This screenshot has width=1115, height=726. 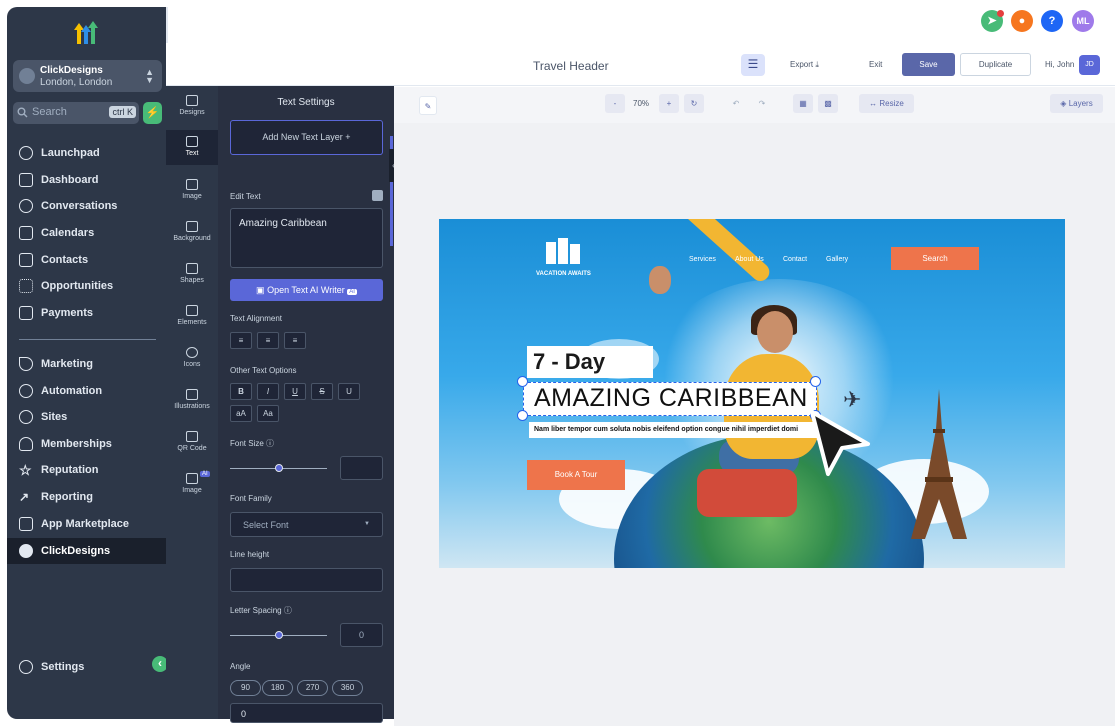 What do you see at coordinates (277, 688) in the screenshot?
I see `angle-preset-180: 180` at bounding box center [277, 688].